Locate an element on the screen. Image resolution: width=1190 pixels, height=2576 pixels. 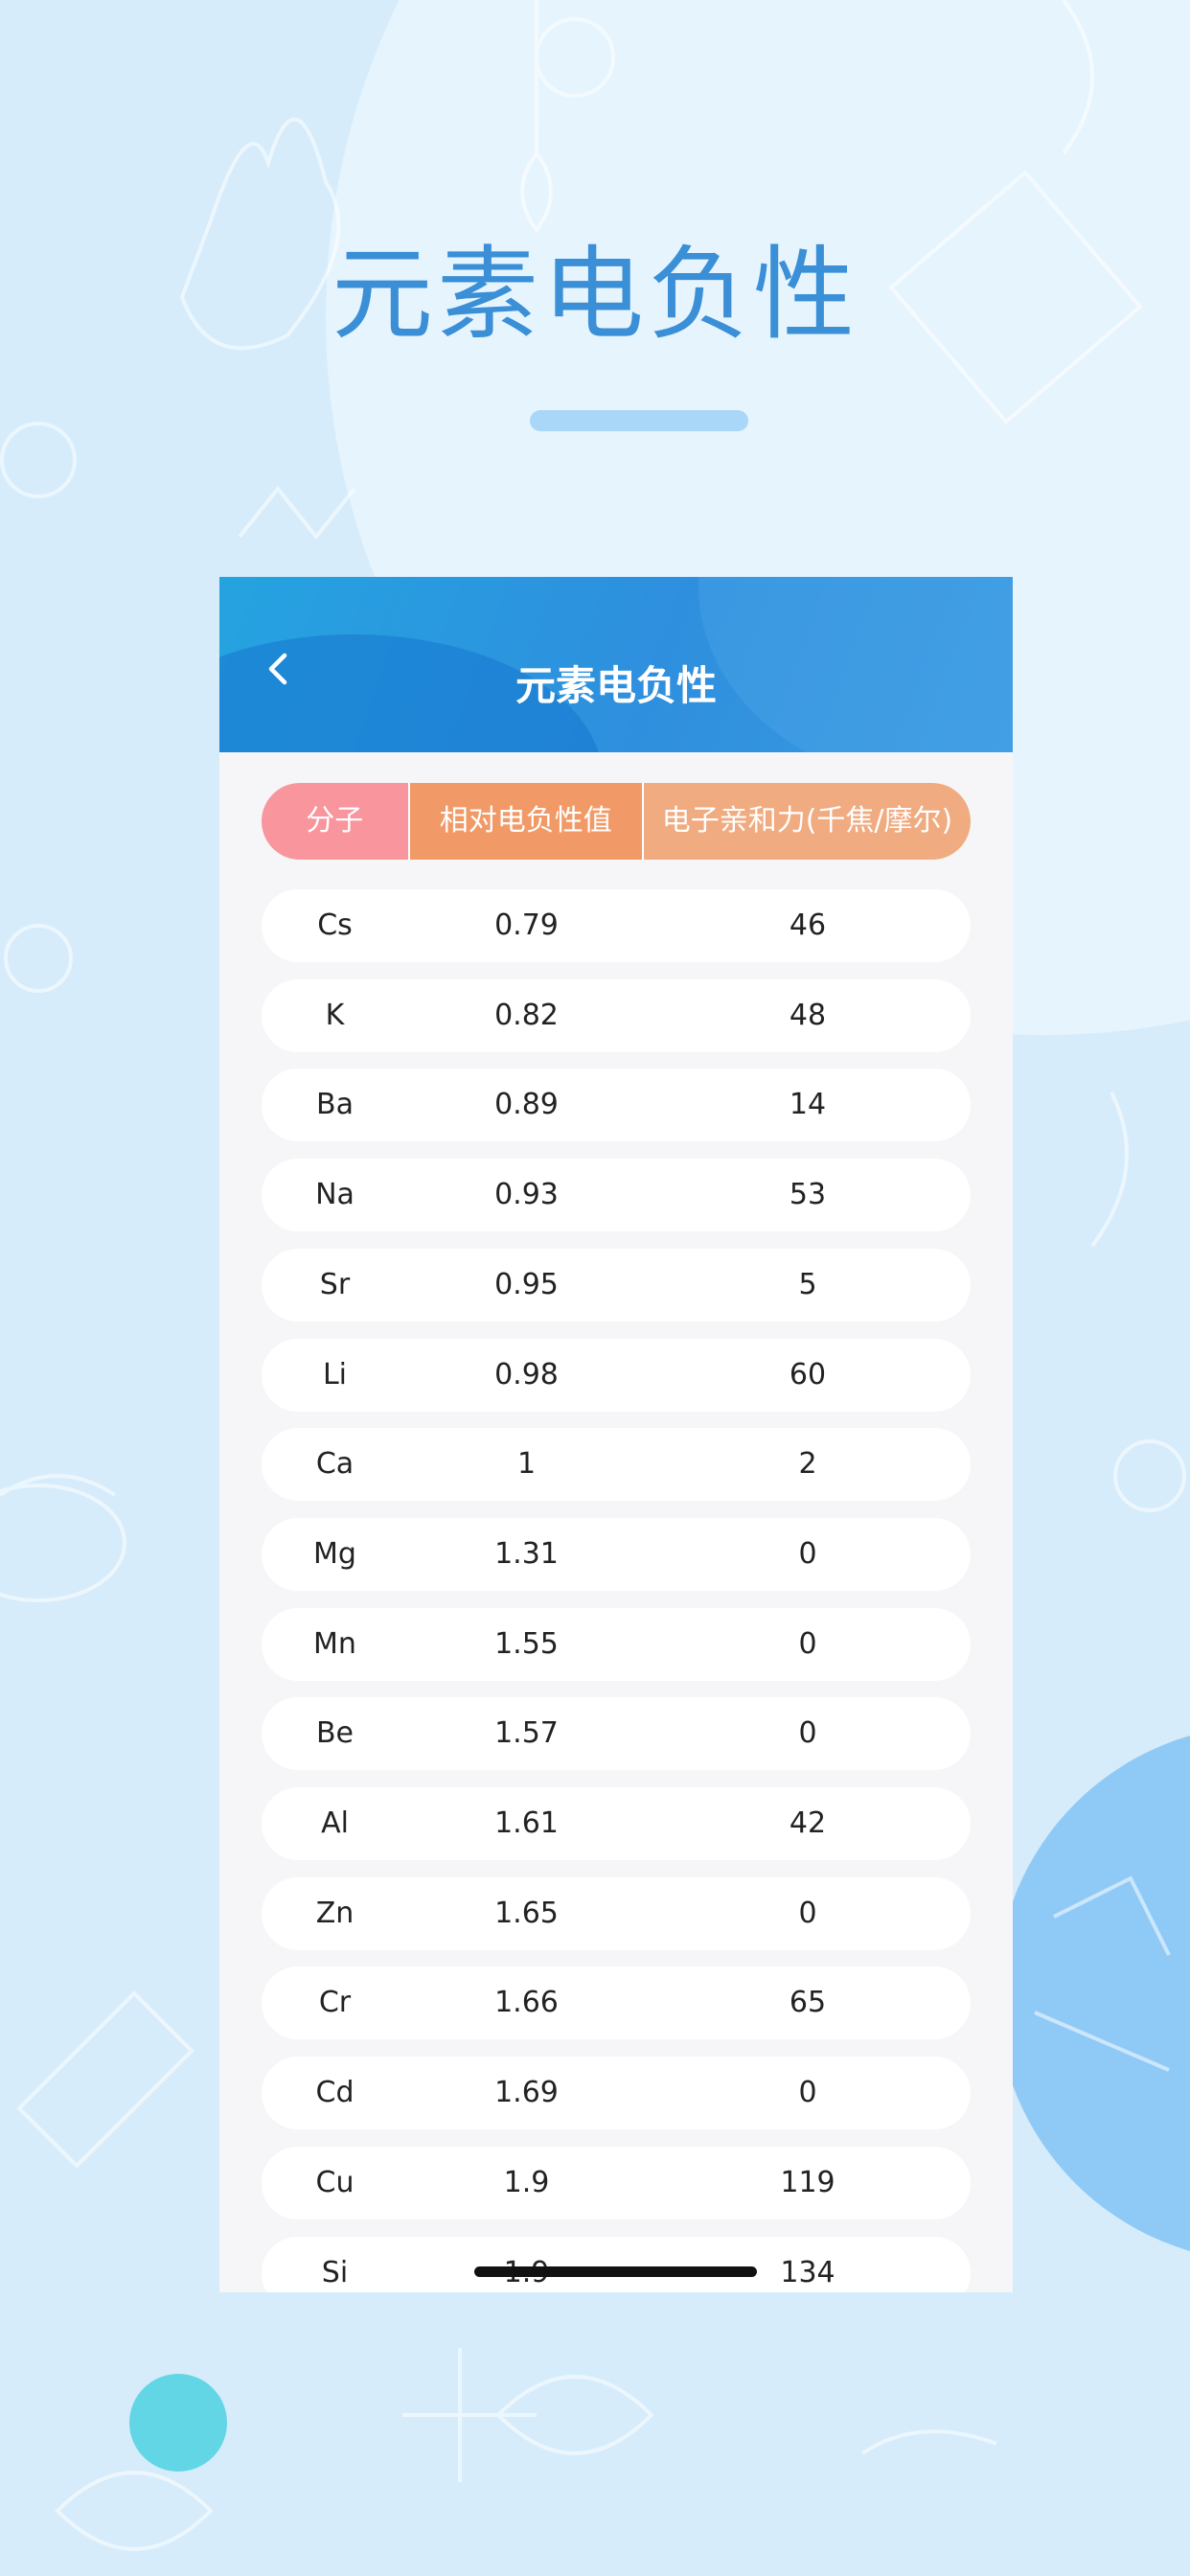
electronegativity-cell: 1.31 is located at coordinates (527, 1553).